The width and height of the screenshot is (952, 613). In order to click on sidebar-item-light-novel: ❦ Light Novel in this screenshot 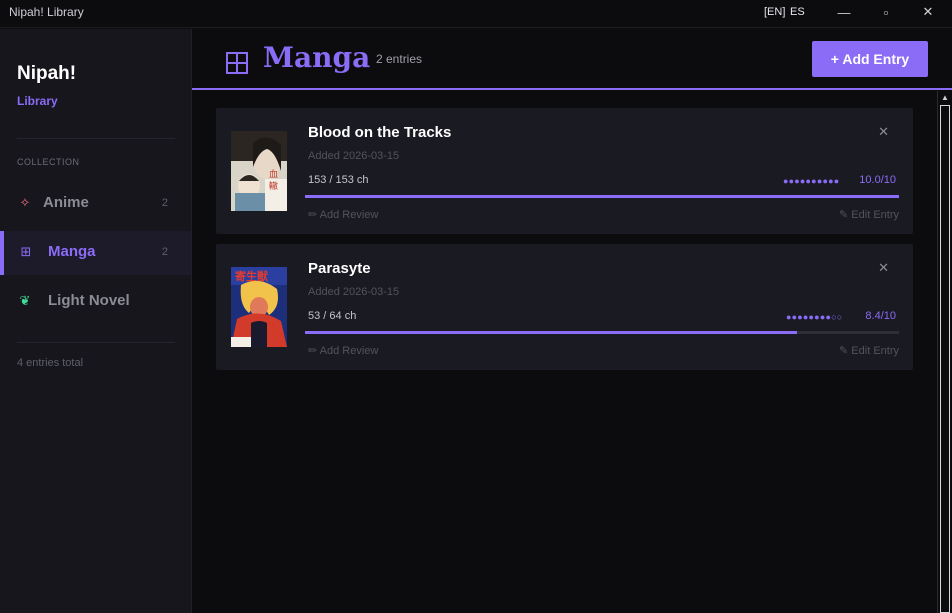, I will do `click(95, 302)`.